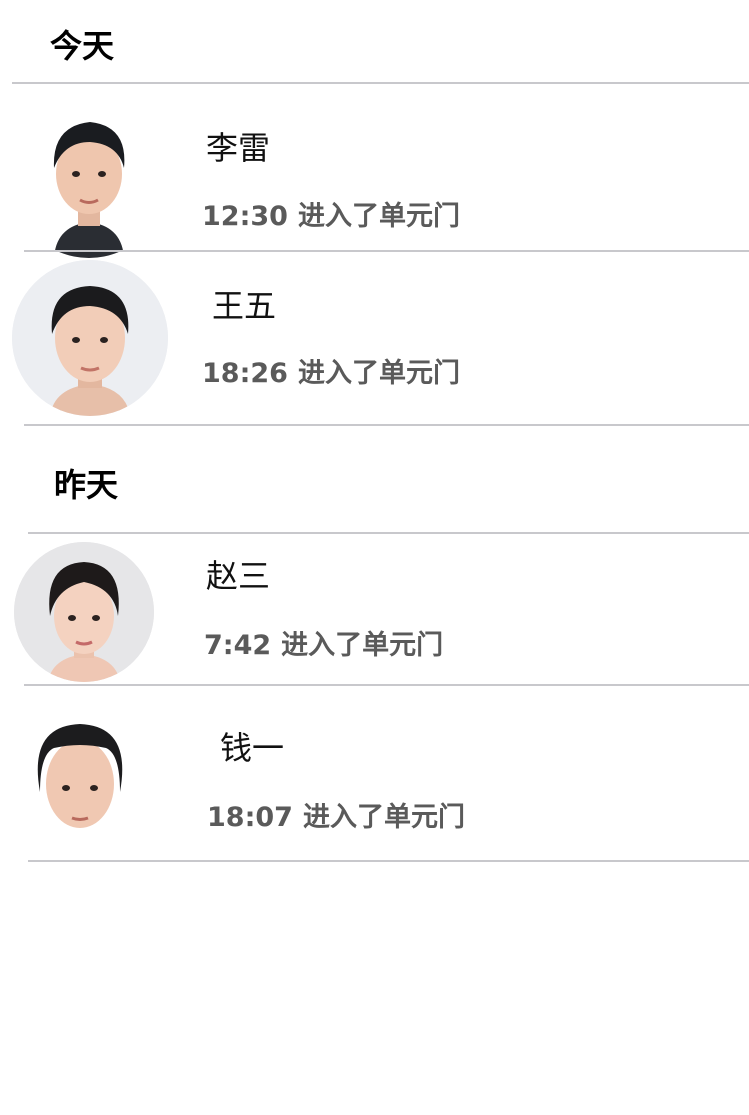 This screenshot has height=1115, width=749. Describe the element at coordinates (238, 576) in the screenshot. I see `person-name: 赵三` at that location.